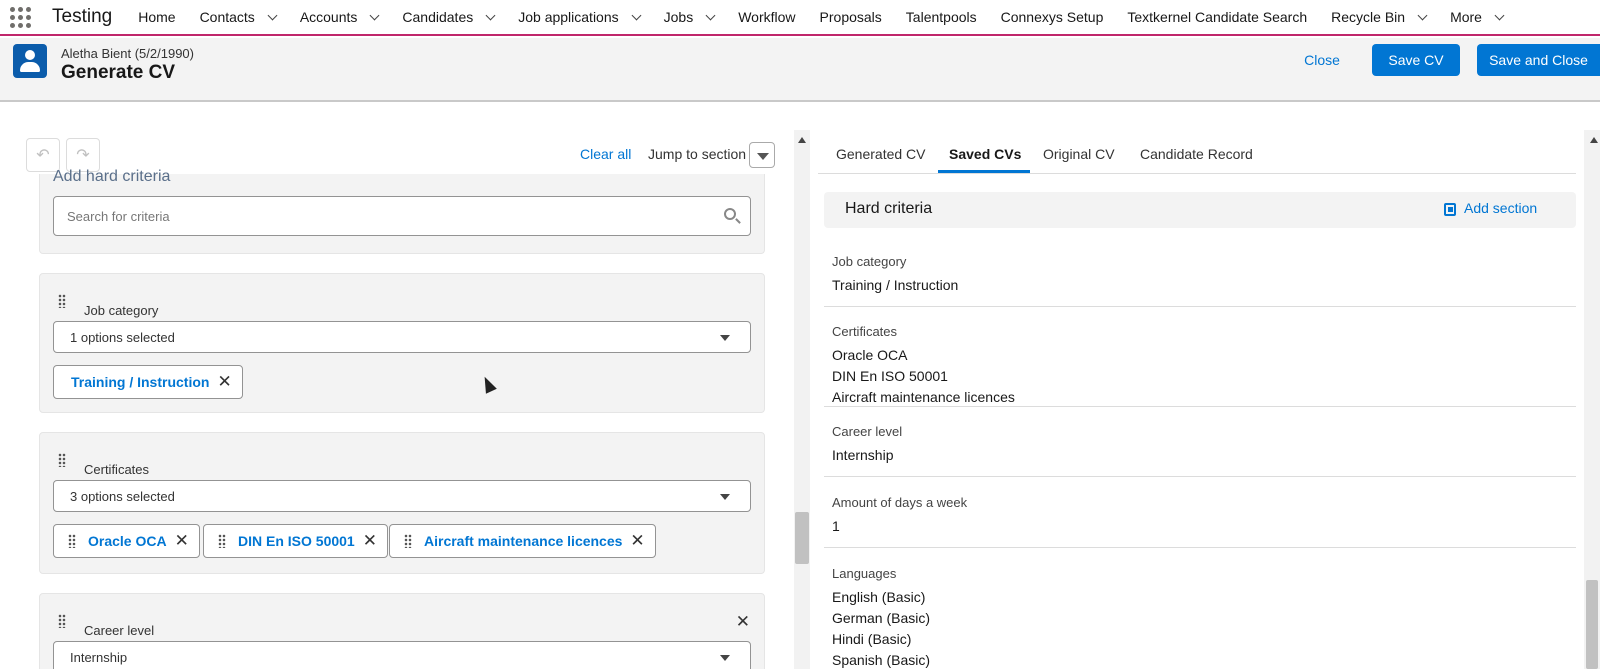 The width and height of the screenshot is (1600, 669). What do you see at coordinates (678, 17) in the screenshot?
I see `nav-item-label: Jobs` at bounding box center [678, 17].